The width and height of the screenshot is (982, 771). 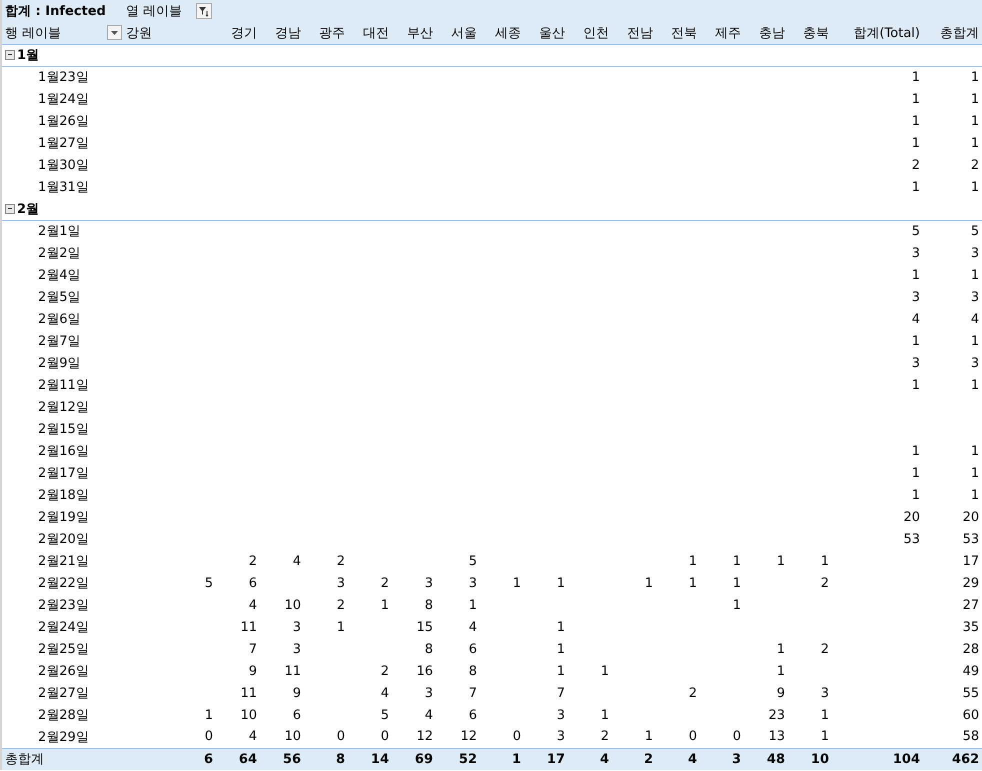 I want to click on row-label: 2월1일, so click(x=59, y=232).